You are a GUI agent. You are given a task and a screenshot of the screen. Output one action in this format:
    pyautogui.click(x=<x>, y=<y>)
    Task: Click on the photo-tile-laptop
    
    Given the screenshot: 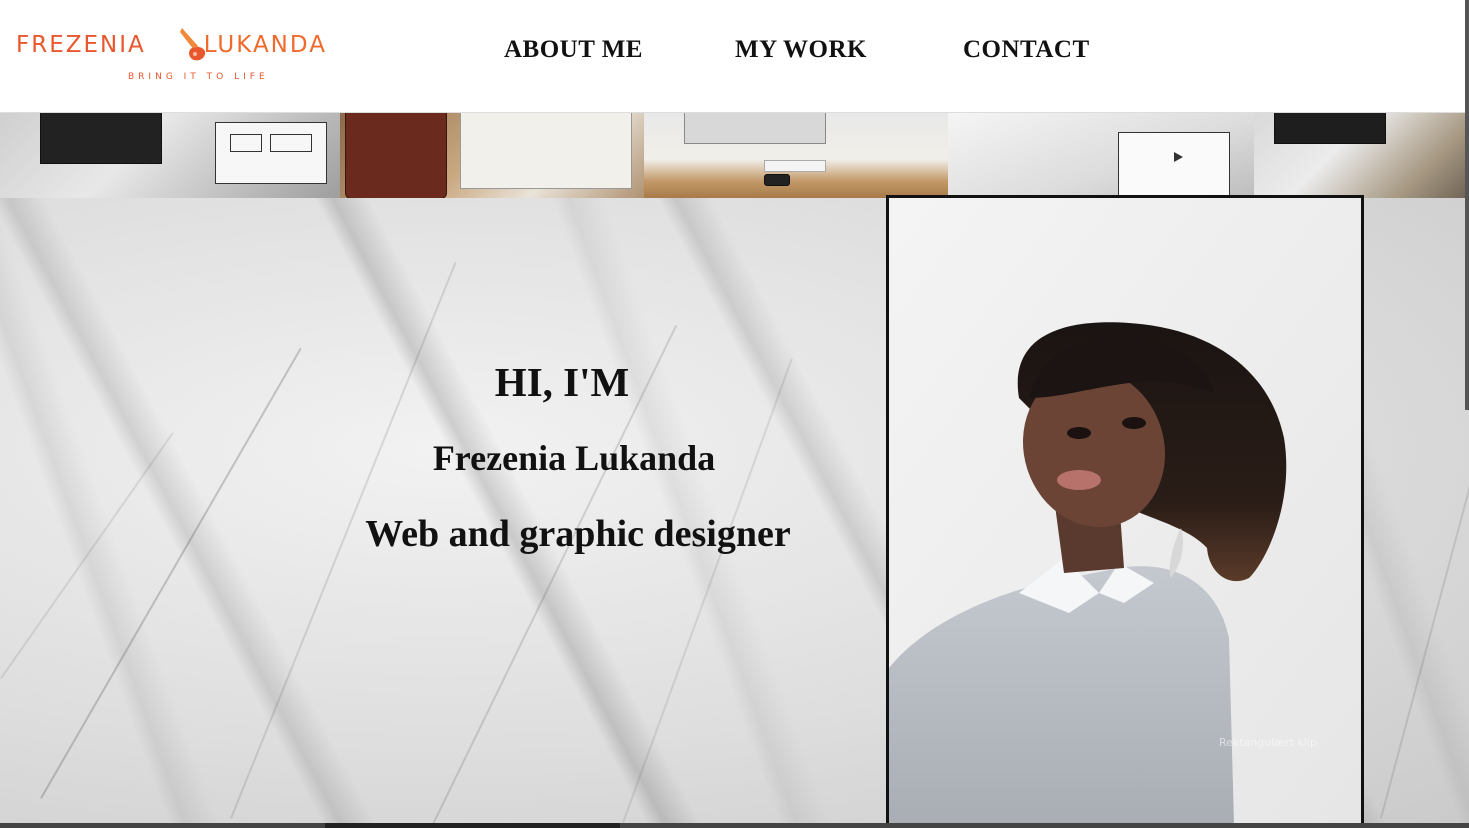 What is the action you would take?
    pyautogui.click(x=1361, y=155)
    